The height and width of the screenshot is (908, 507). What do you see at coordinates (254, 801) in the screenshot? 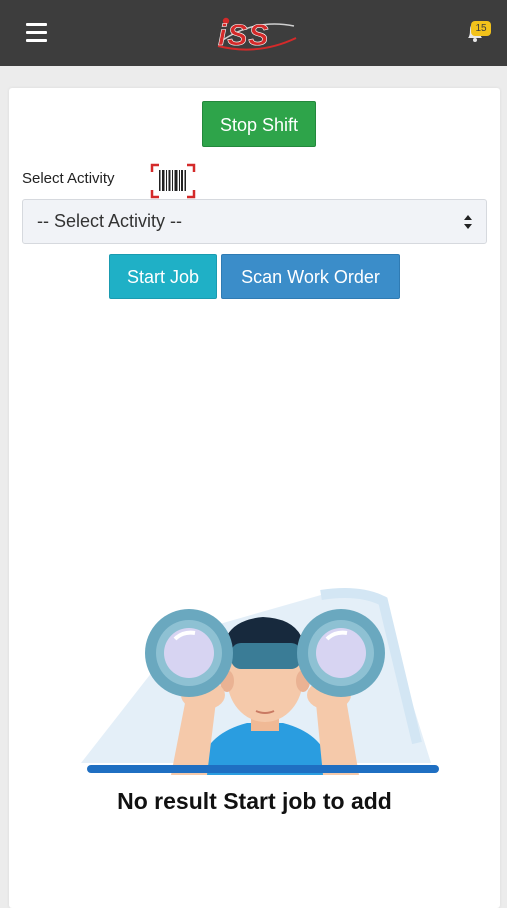
I see `empty-state-message: No result Start job to add` at bounding box center [254, 801].